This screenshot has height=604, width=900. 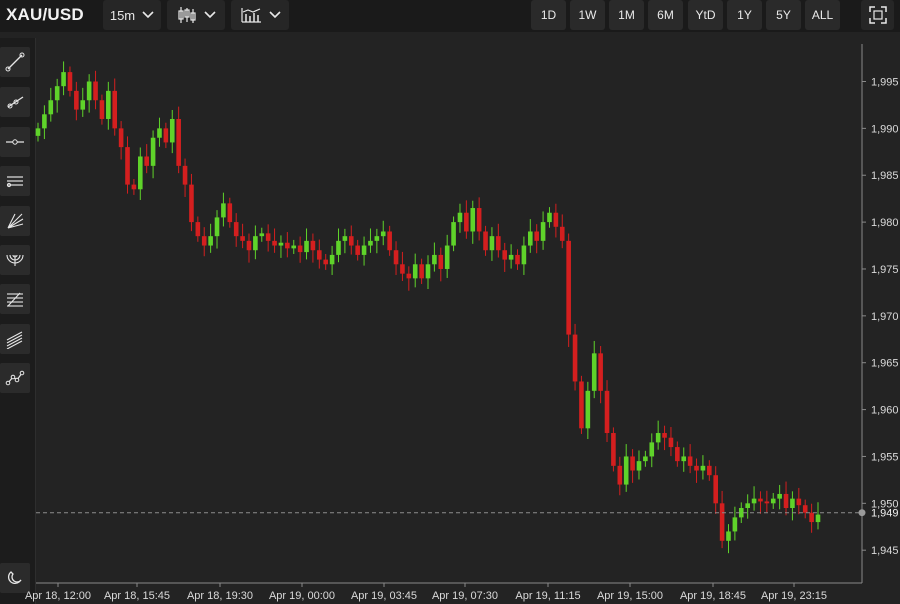 I want to click on x-tick-label: Apr 18, 19:30, so click(x=220, y=596).